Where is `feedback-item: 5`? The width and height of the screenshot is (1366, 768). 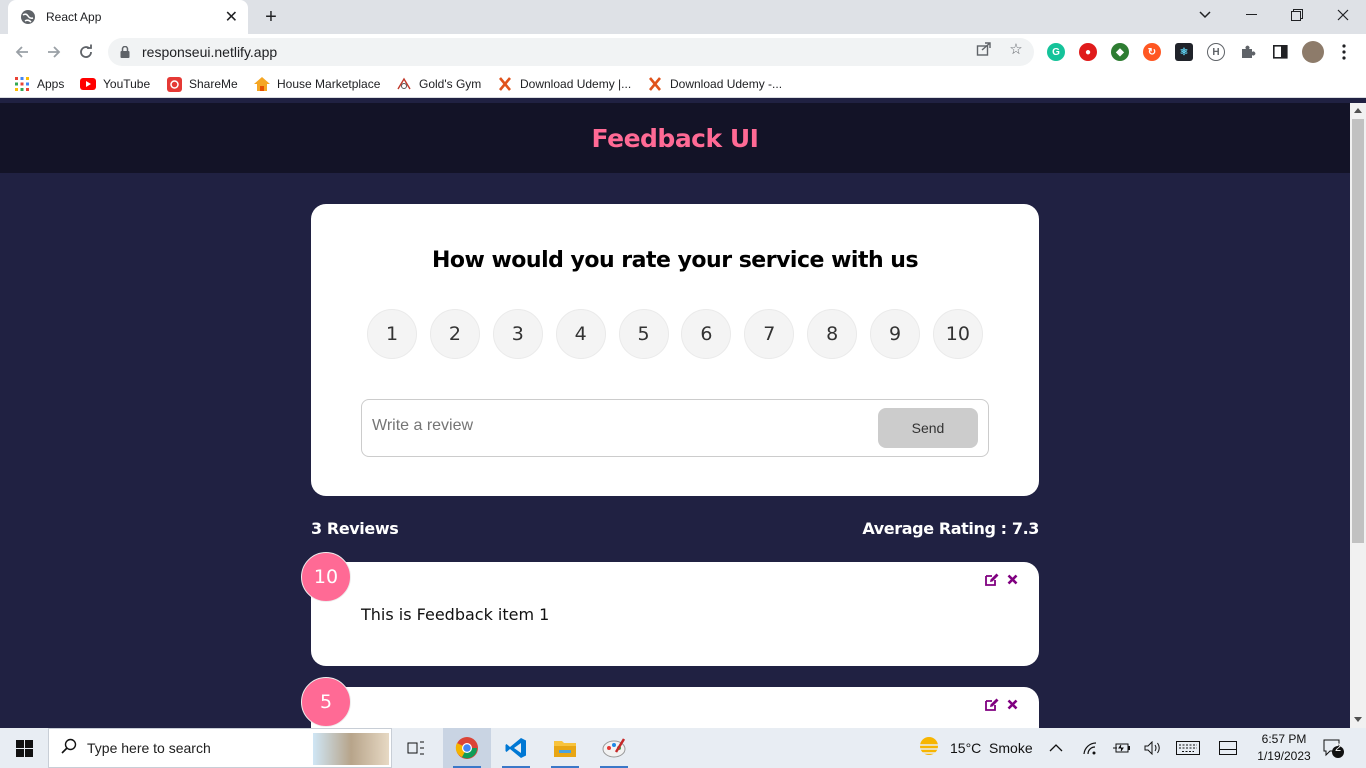
feedback-item: 5 is located at coordinates (670, 702).